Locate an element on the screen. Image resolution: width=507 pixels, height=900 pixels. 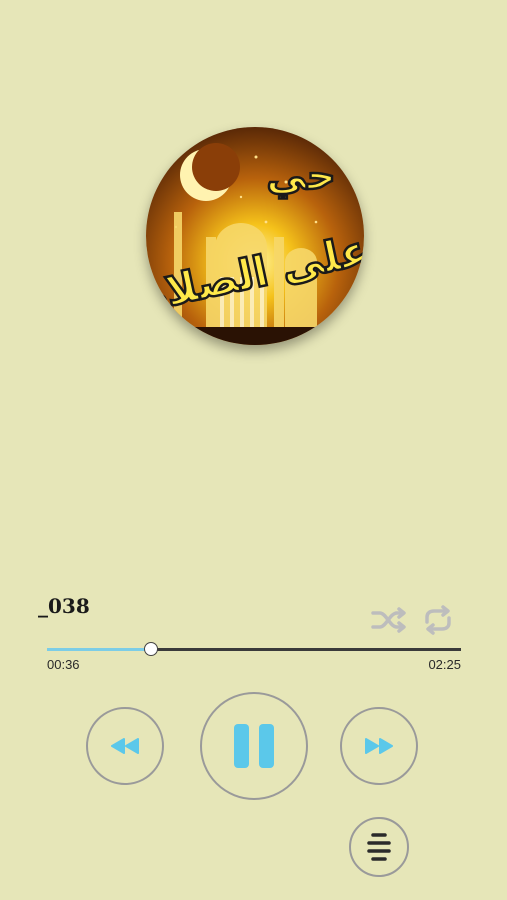
album-art-text-top: حي is located at coordinates (300, 176).